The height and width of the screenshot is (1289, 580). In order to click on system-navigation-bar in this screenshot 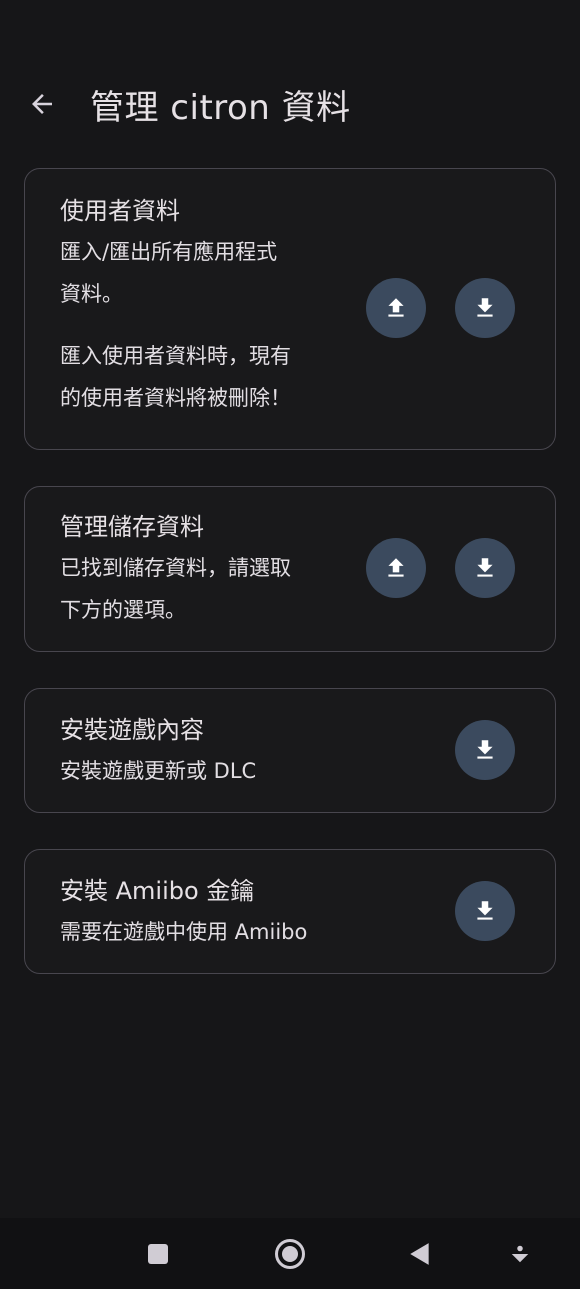, I will do `click(290, 1253)`.